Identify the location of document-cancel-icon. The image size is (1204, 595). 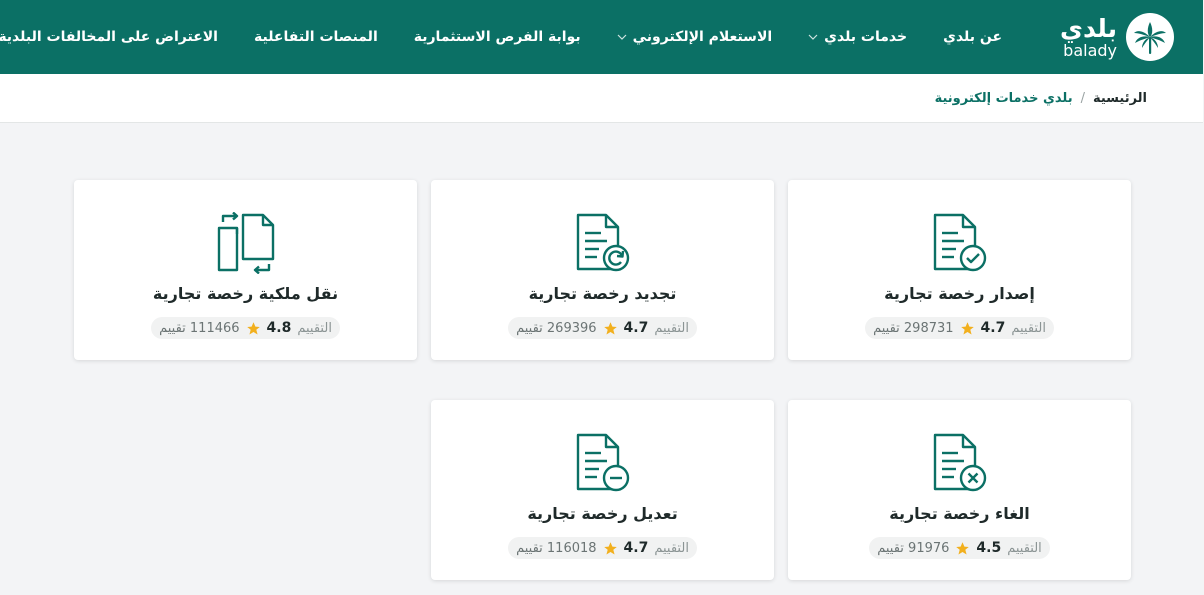
(960, 462).